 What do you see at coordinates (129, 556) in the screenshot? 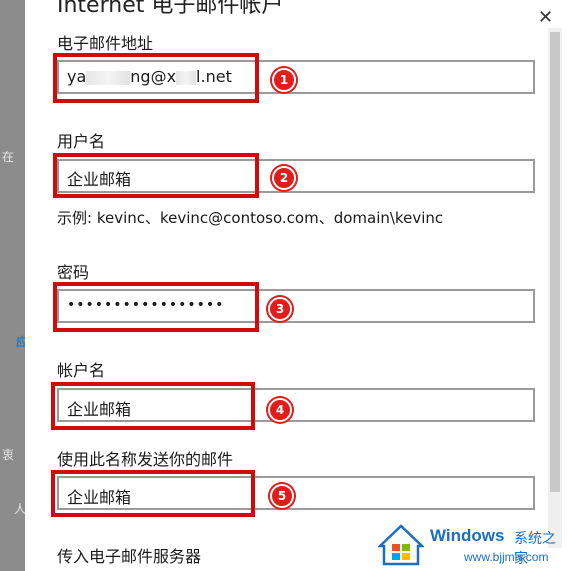
I see `incoming-server-label: 传入电子邮件服务器` at bounding box center [129, 556].